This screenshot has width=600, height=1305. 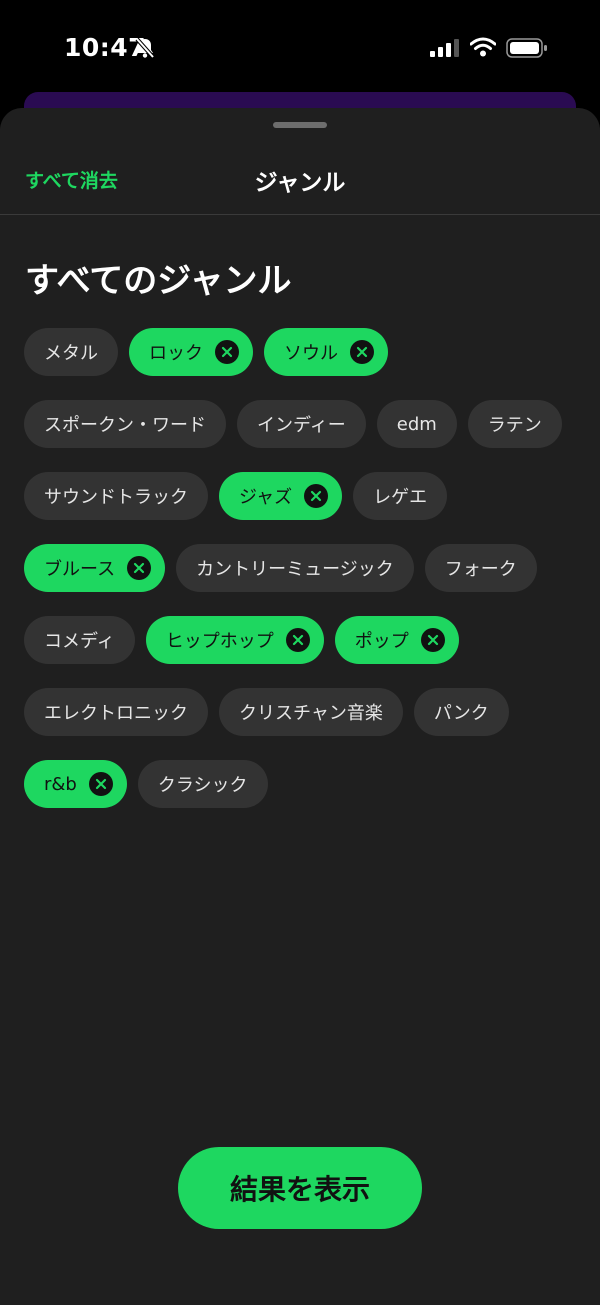 What do you see at coordinates (158, 281) in the screenshot?
I see `section-title: すべてのジャンル` at bounding box center [158, 281].